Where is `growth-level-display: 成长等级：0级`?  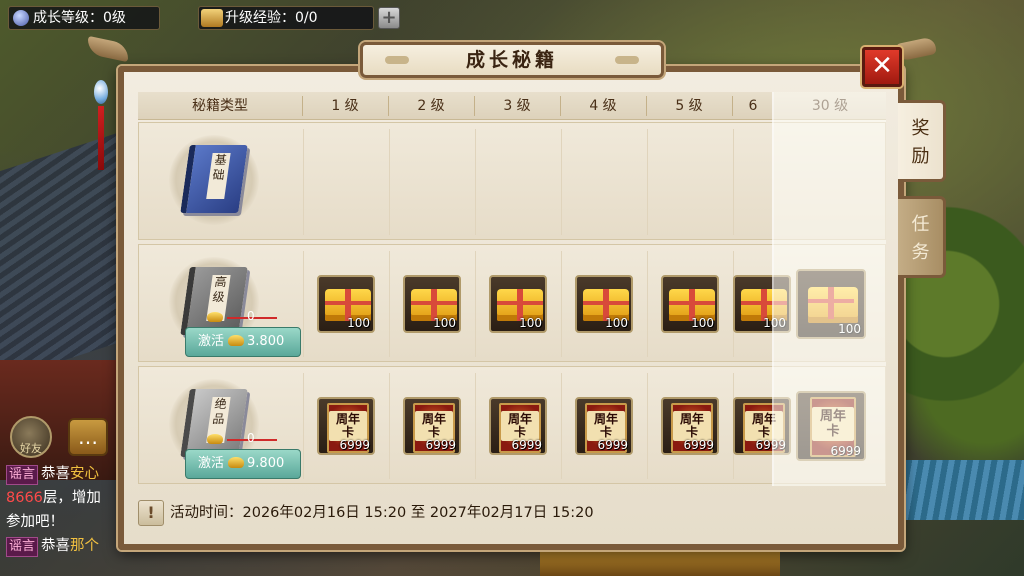
growth-level-display: 成长等级：0级 is located at coordinates (84, 18).